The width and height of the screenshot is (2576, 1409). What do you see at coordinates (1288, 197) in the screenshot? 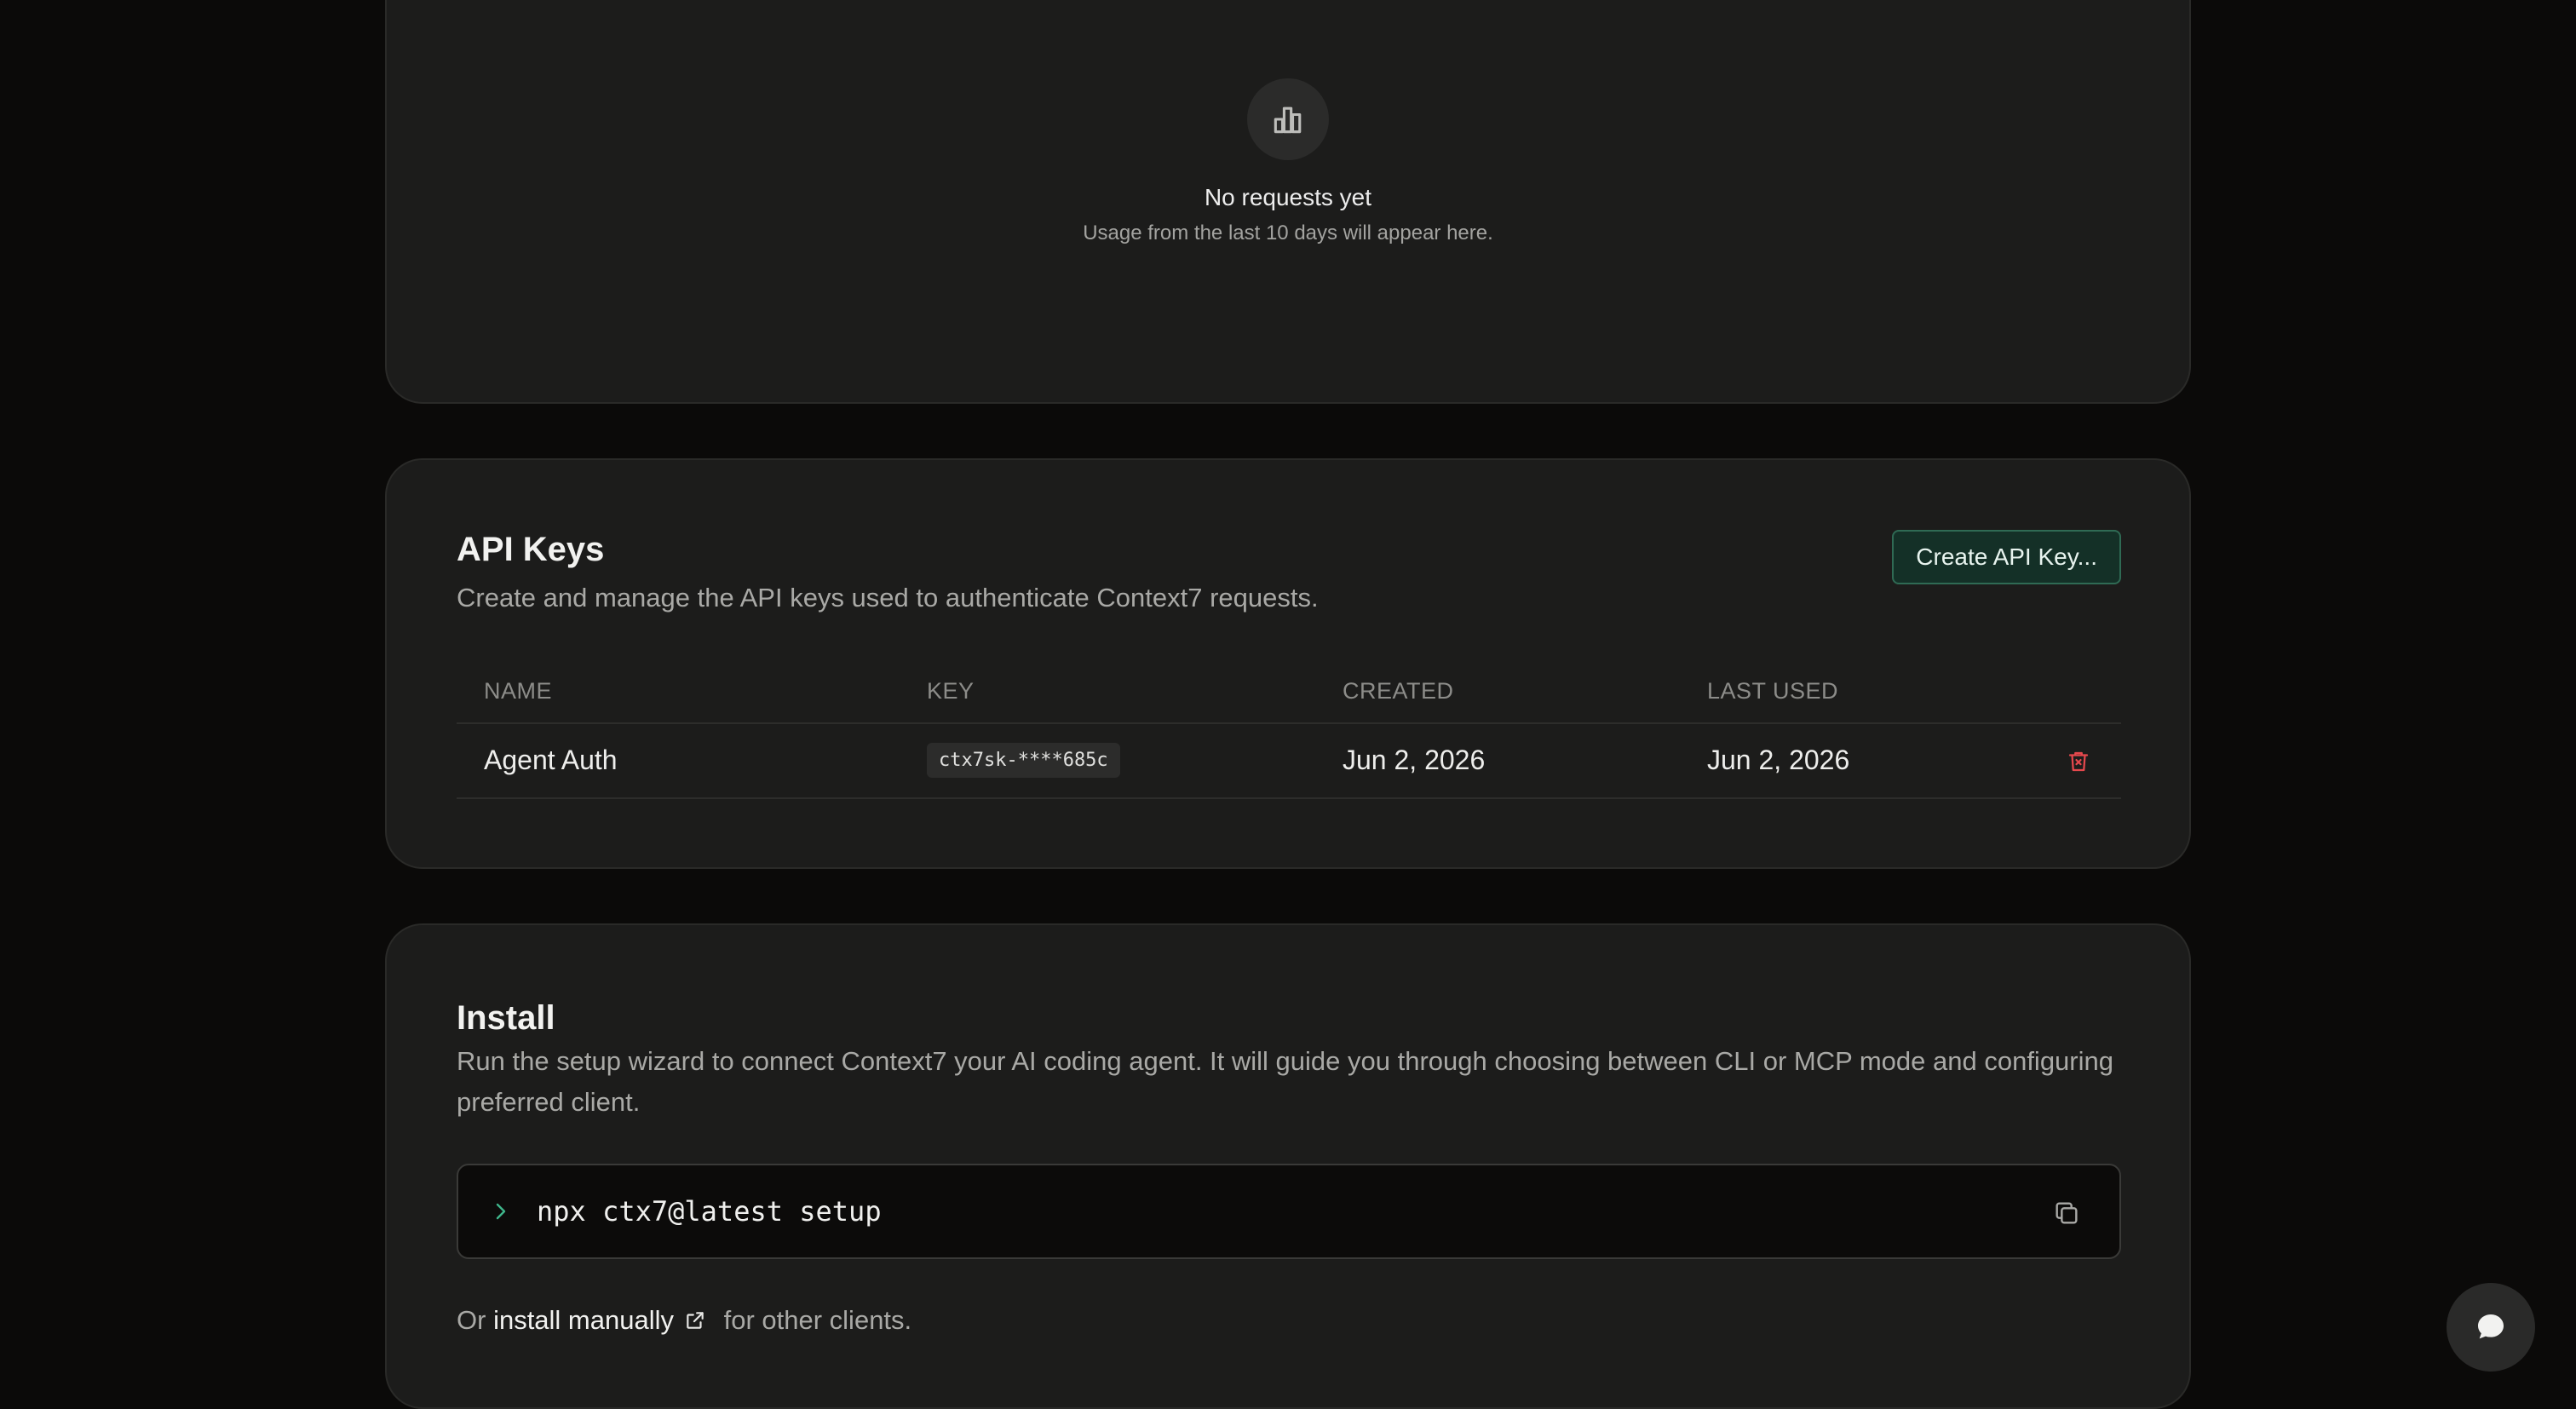
I see `empty-state-title: No requests yet` at bounding box center [1288, 197].